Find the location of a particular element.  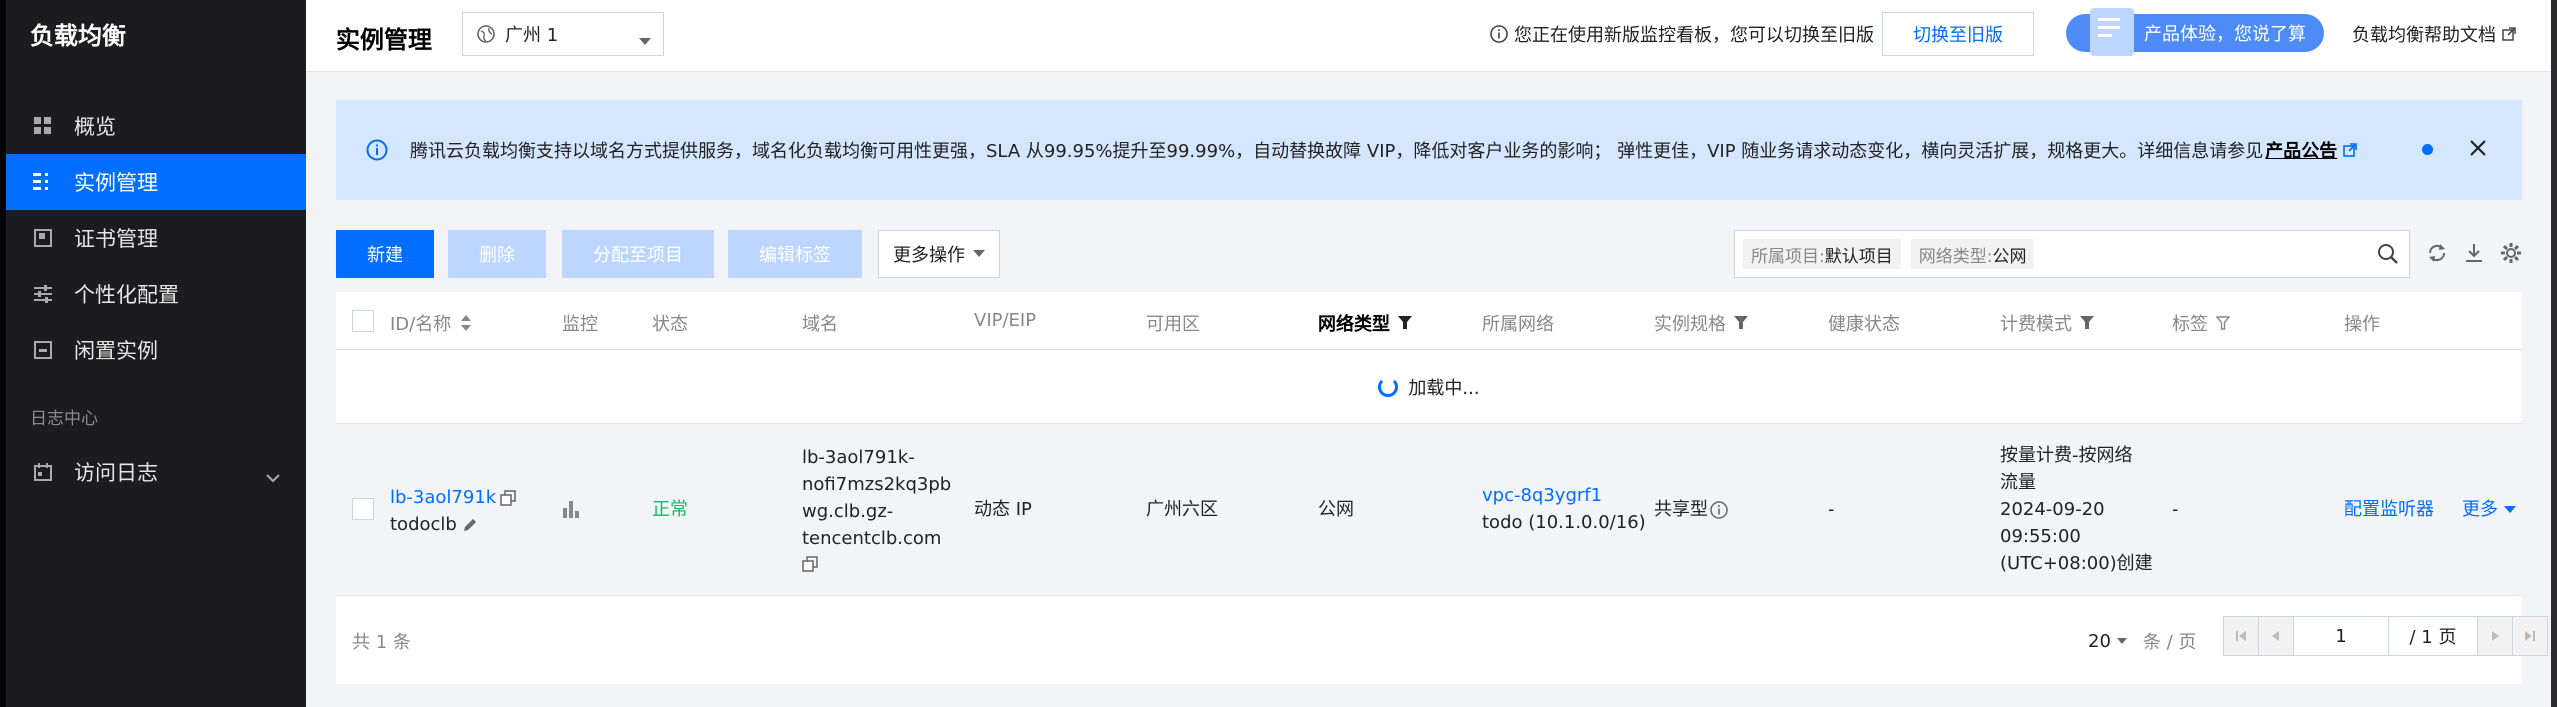

pagination: 1 / 1 页 is located at coordinates (2385, 636).